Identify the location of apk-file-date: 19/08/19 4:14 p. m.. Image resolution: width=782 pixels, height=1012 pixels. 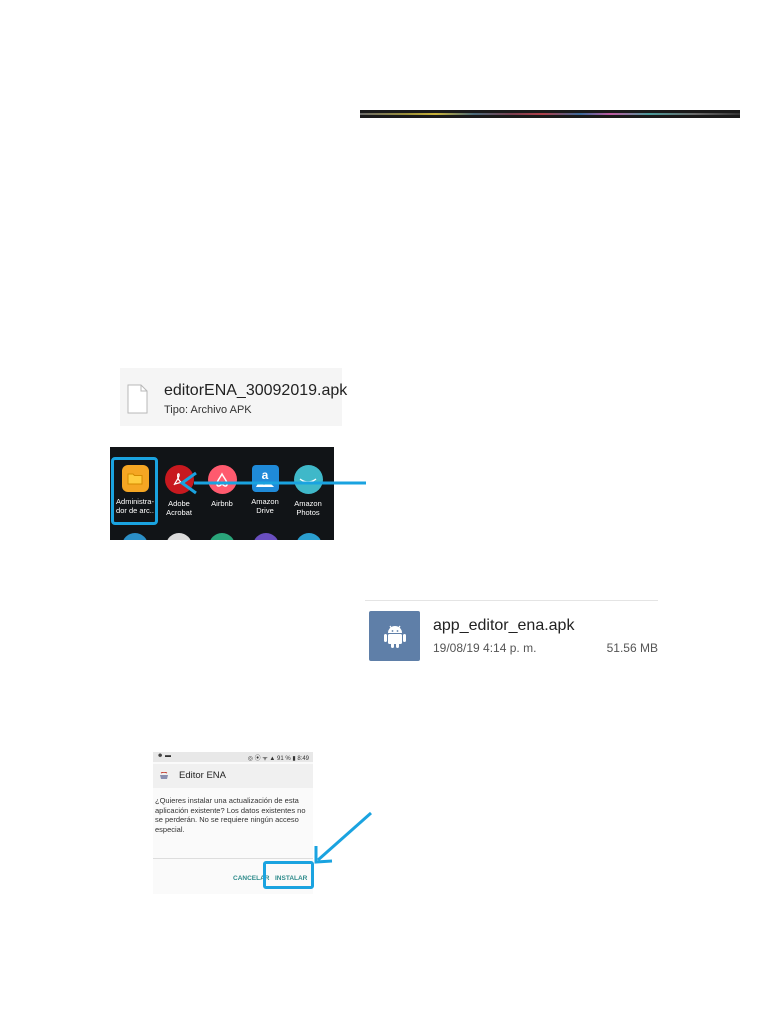
(485, 648).